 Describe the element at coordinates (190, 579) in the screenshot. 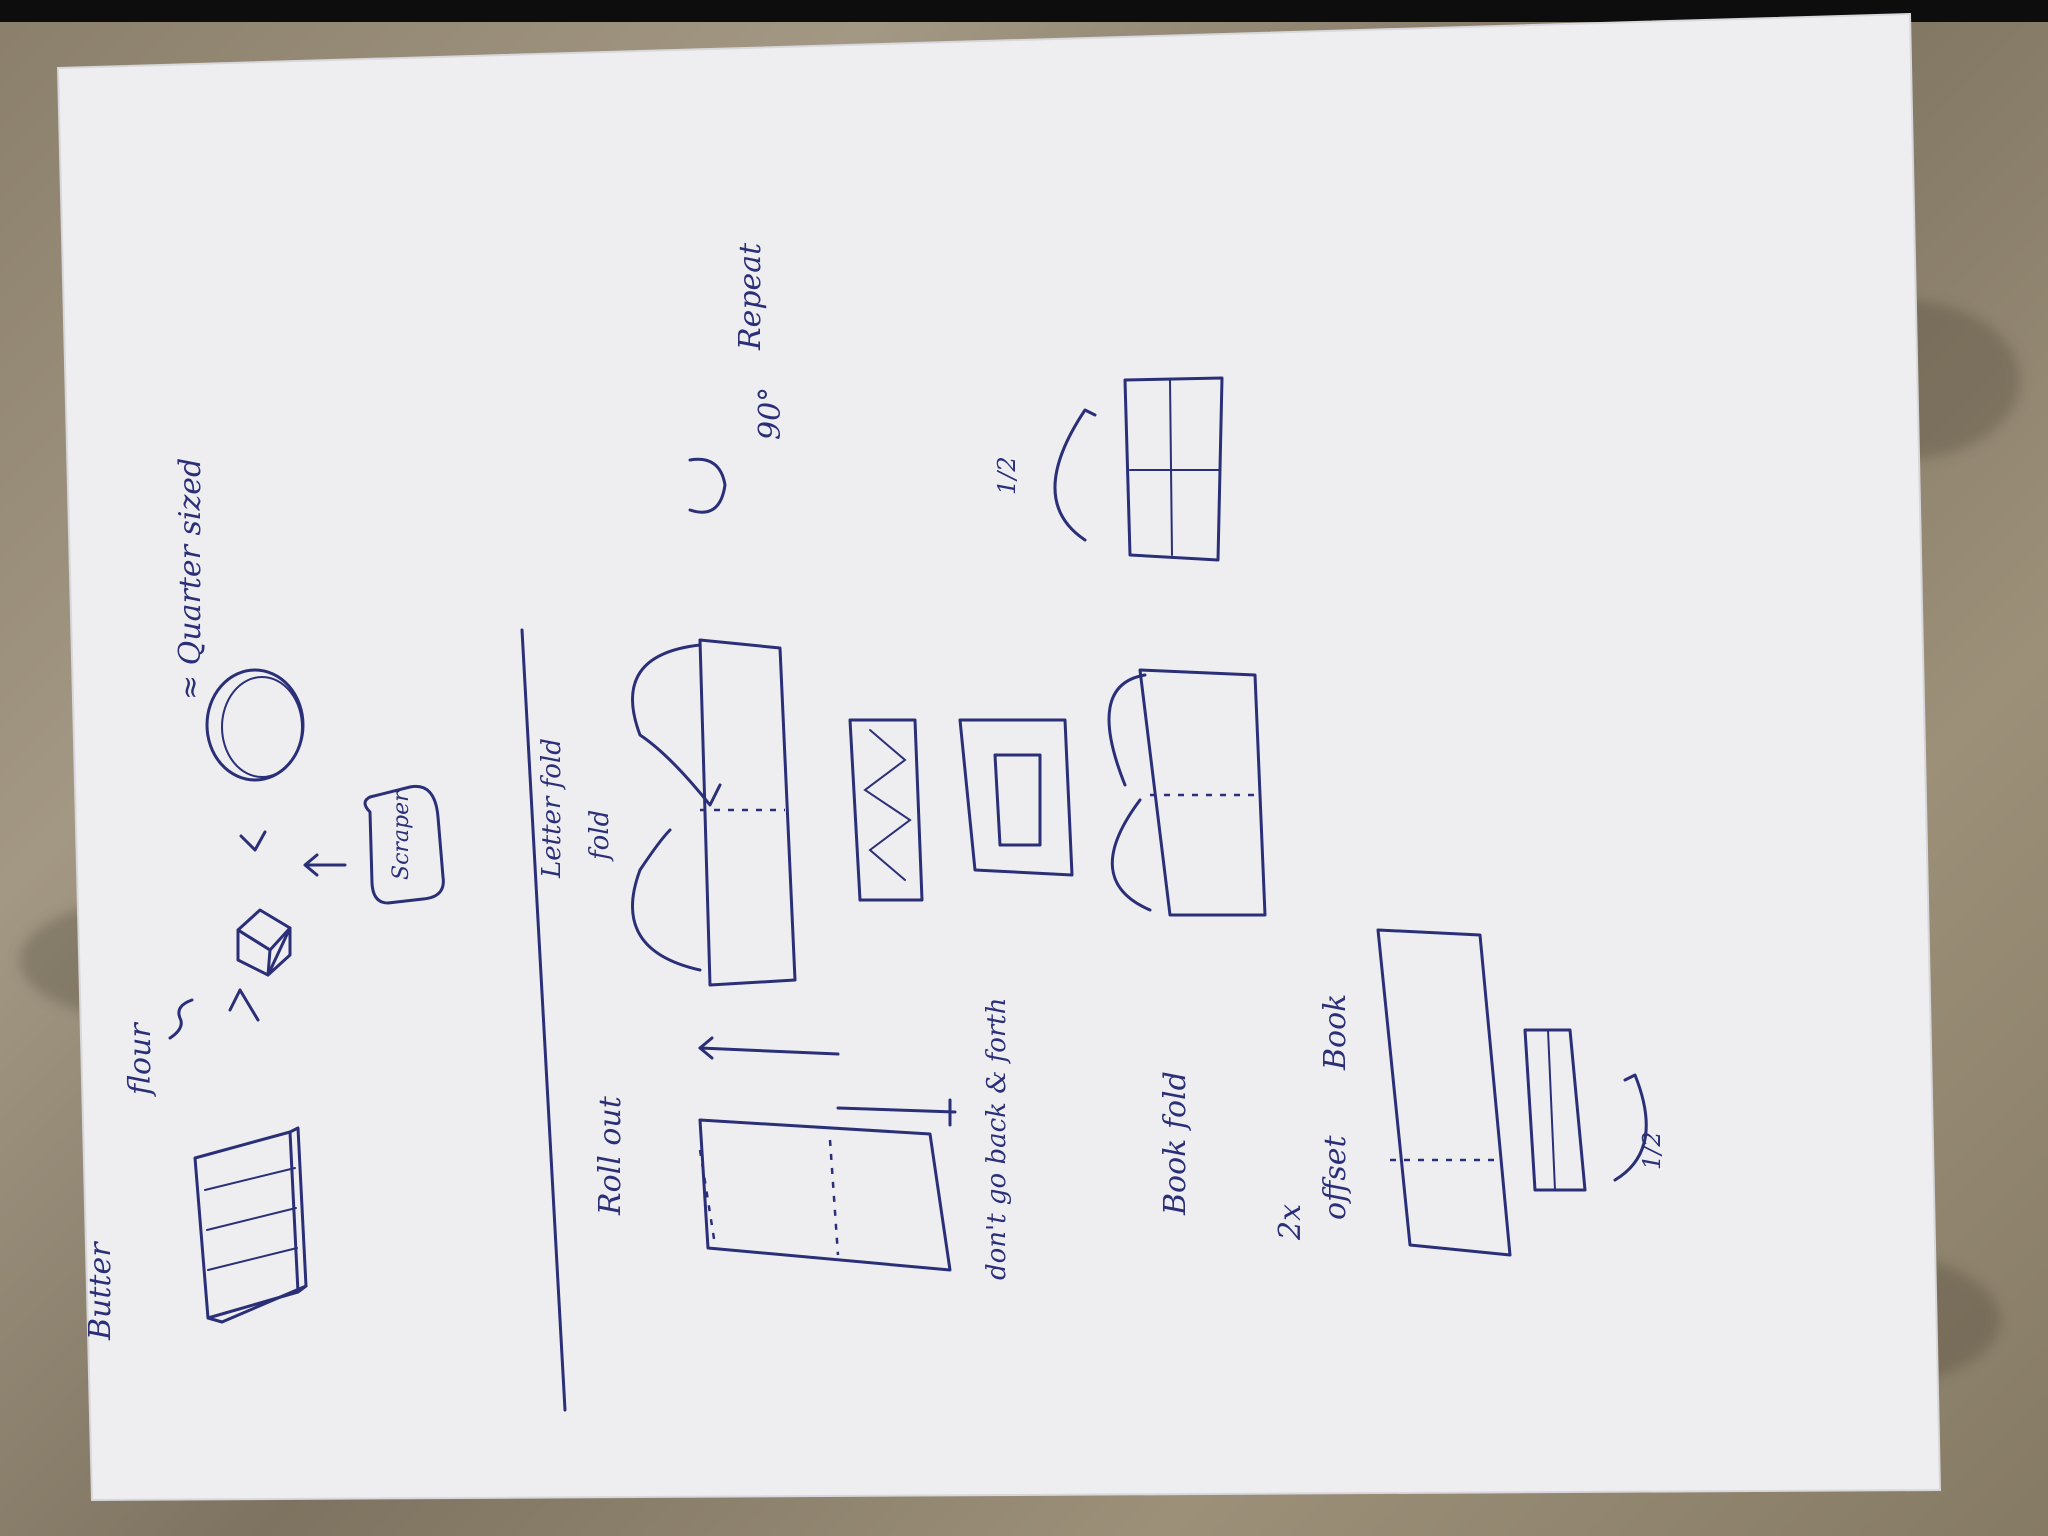

I see `quarter-sized-label: ≈ Quarter sized` at that location.